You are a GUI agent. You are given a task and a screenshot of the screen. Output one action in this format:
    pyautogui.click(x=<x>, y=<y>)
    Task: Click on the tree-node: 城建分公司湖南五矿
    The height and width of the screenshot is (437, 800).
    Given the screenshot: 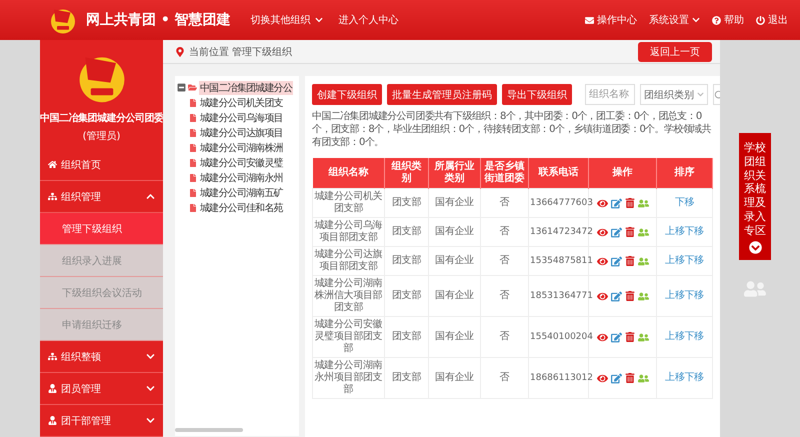 What is the action you would take?
    pyautogui.click(x=237, y=192)
    